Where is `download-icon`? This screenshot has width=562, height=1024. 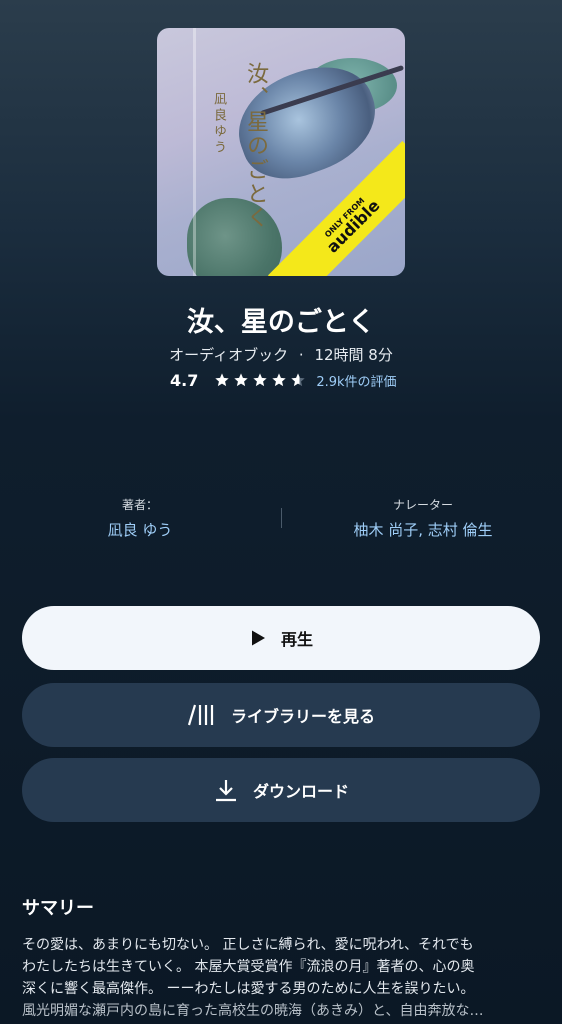 download-icon is located at coordinates (225, 791).